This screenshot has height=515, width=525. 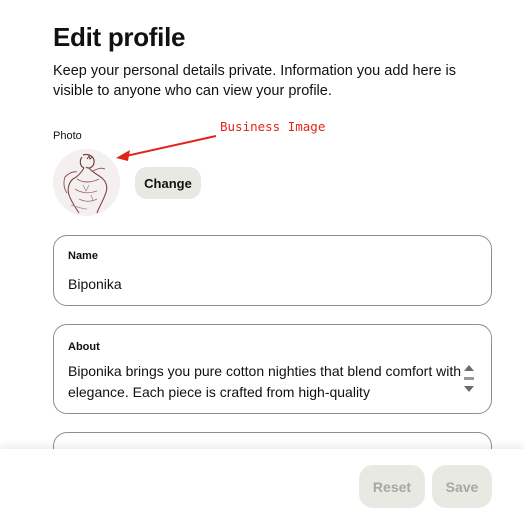 What do you see at coordinates (95, 284) in the screenshot?
I see `name-input: Biponika` at bounding box center [95, 284].